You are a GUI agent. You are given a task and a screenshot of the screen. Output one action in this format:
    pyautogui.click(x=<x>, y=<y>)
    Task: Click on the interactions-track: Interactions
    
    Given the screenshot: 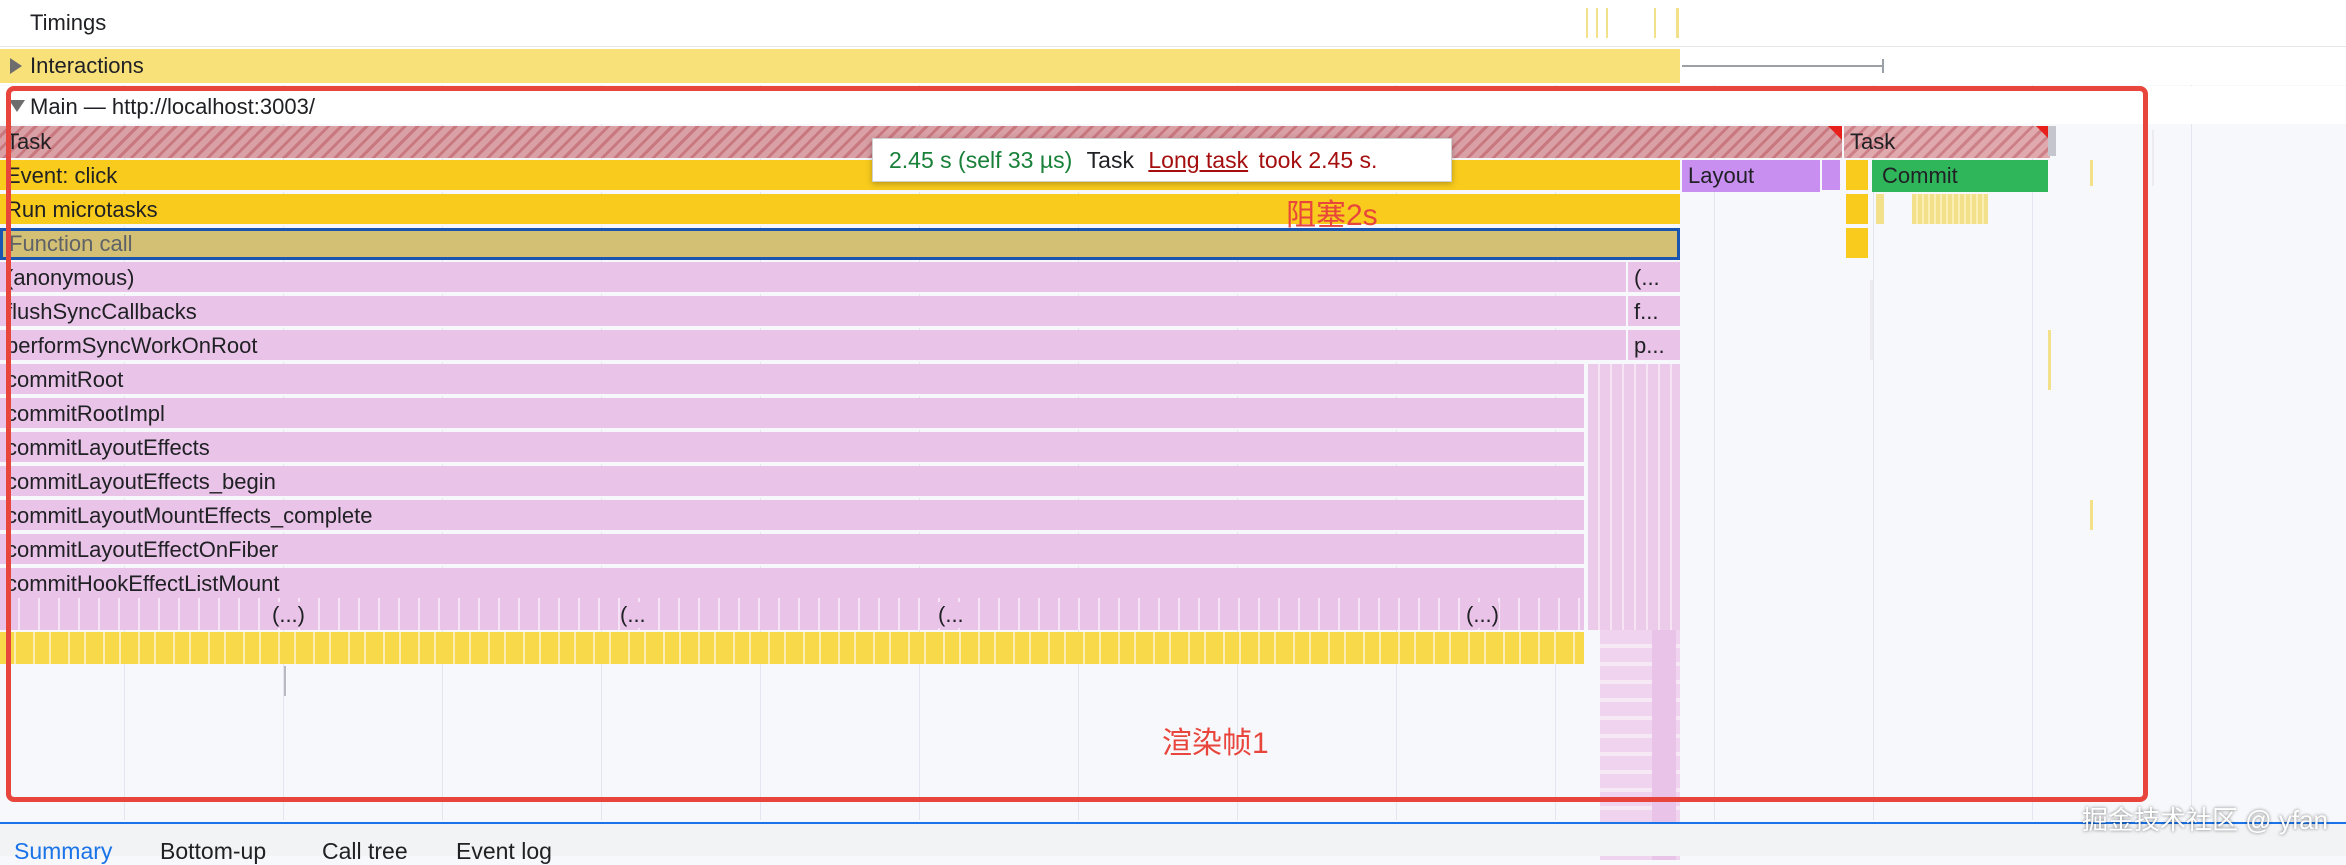 What is the action you would take?
    pyautogui.click(x=1173, y=66)
    